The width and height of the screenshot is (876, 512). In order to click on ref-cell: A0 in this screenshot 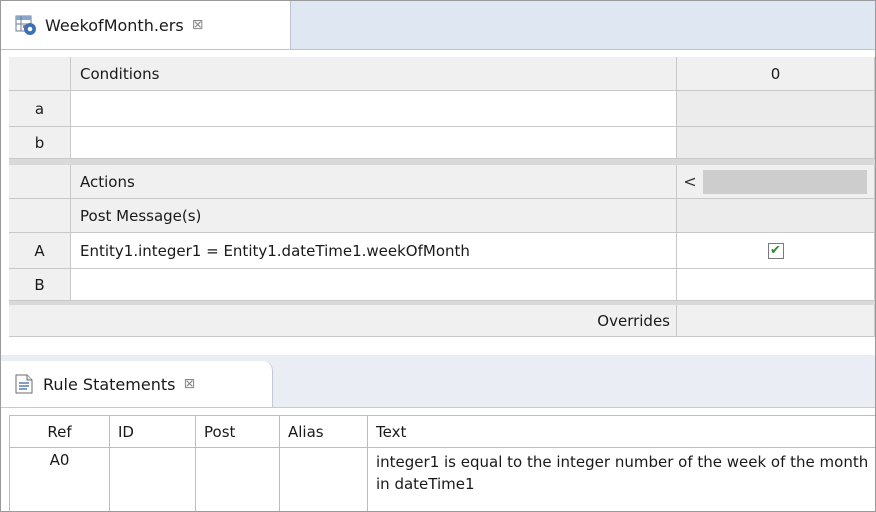, I will do `click(60, 479)`.